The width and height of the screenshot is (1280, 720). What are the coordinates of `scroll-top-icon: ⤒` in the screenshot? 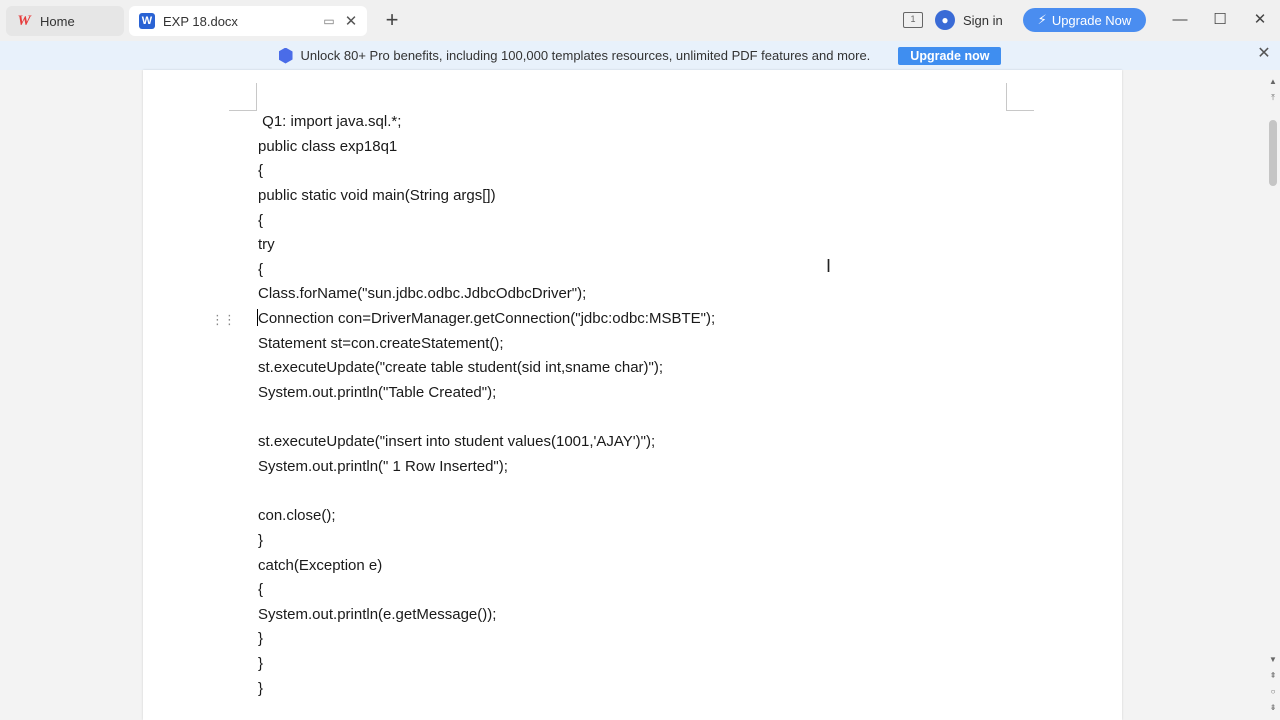 It's located at (1273, 98).